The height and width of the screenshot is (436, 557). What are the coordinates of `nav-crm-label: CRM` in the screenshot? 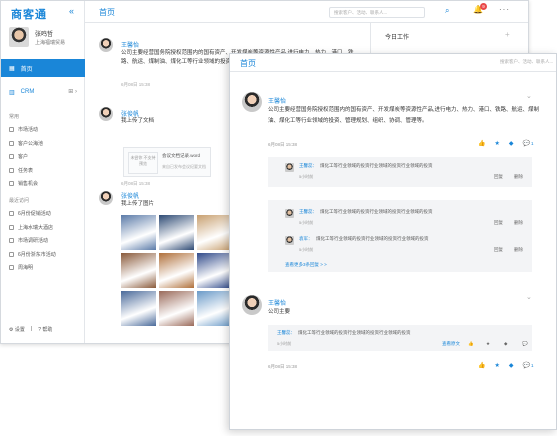 It's located at (27, 92).